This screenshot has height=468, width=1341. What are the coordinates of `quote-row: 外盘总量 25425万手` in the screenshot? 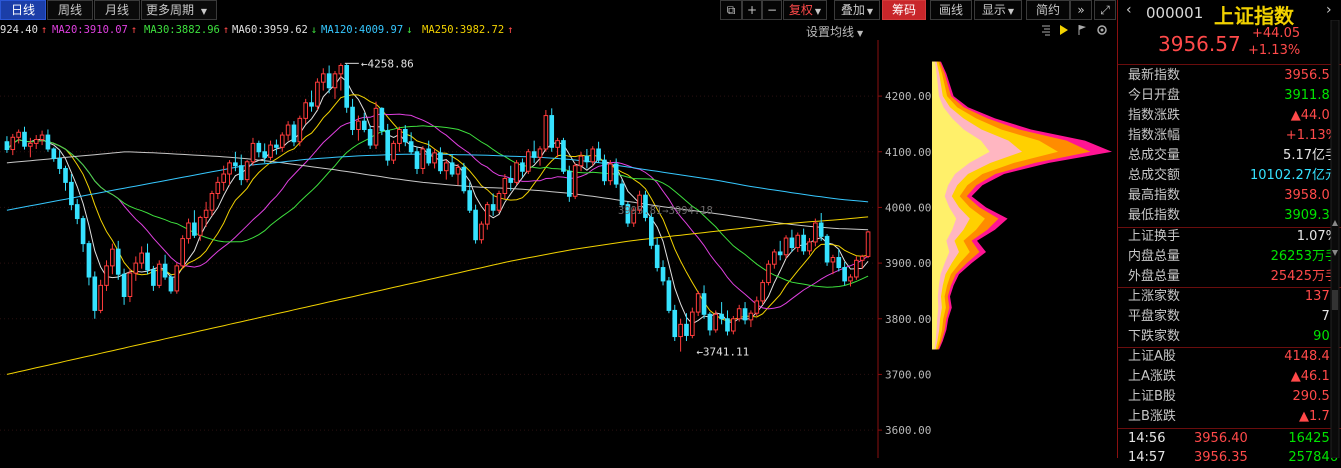 It's located at (1233, 277).